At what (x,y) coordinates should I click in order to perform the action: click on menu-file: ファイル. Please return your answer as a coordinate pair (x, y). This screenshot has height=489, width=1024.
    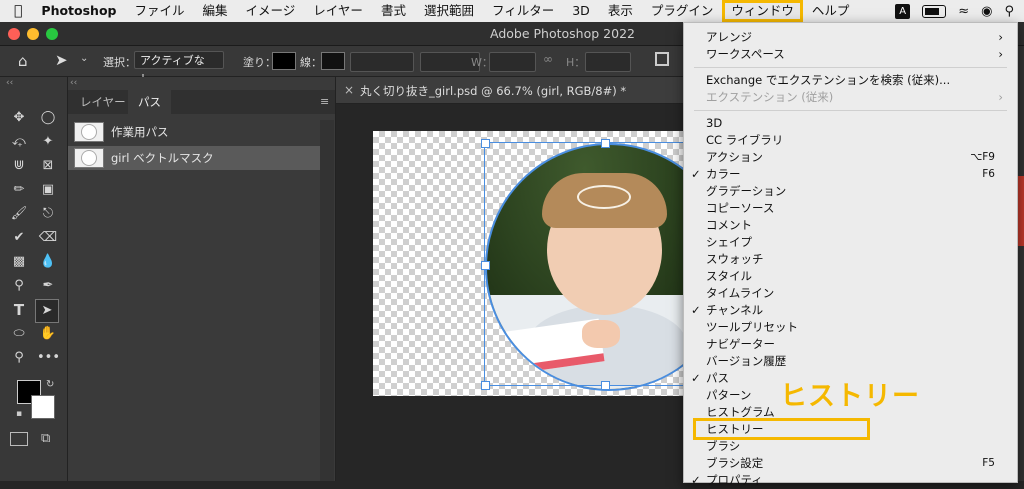
    Looking at the image, I should click on (160, 11).